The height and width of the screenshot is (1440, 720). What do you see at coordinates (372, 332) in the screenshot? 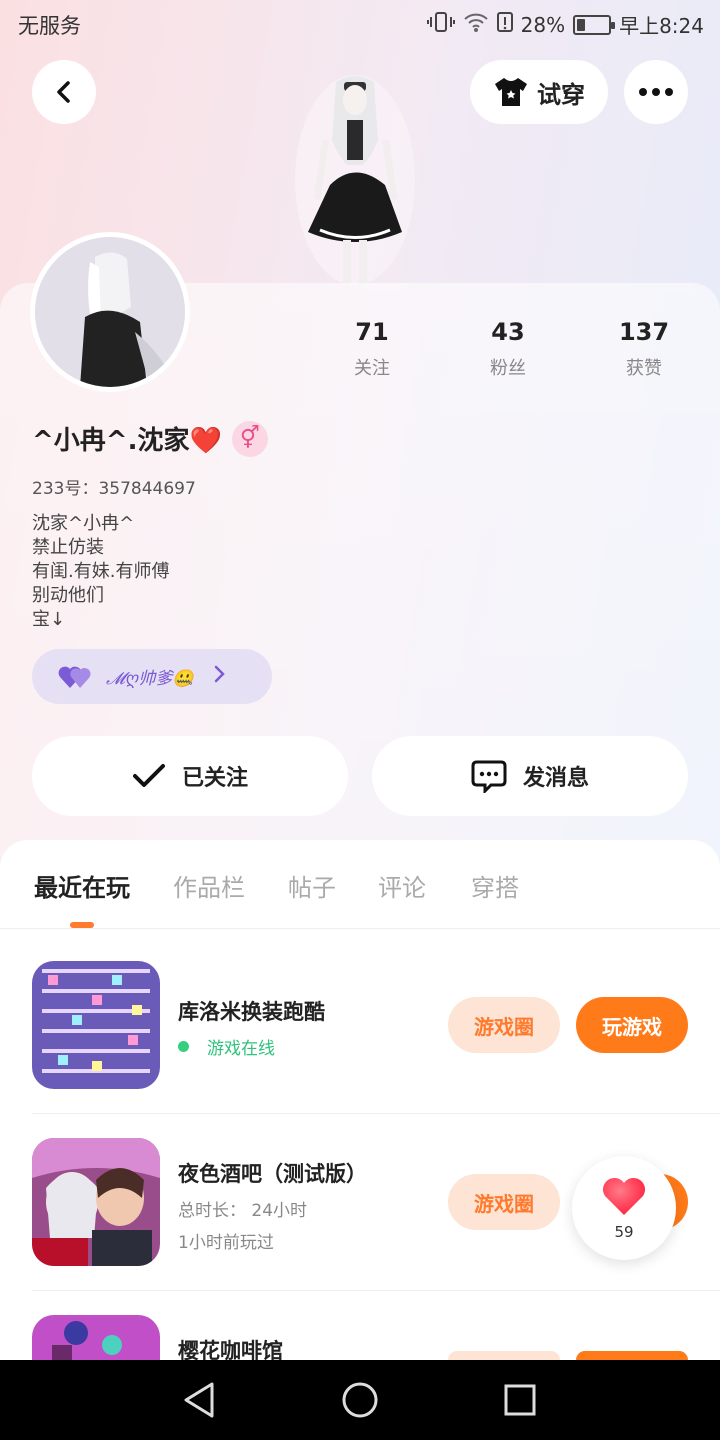
I see `following-count: 71` at bounding box center [372, 332].